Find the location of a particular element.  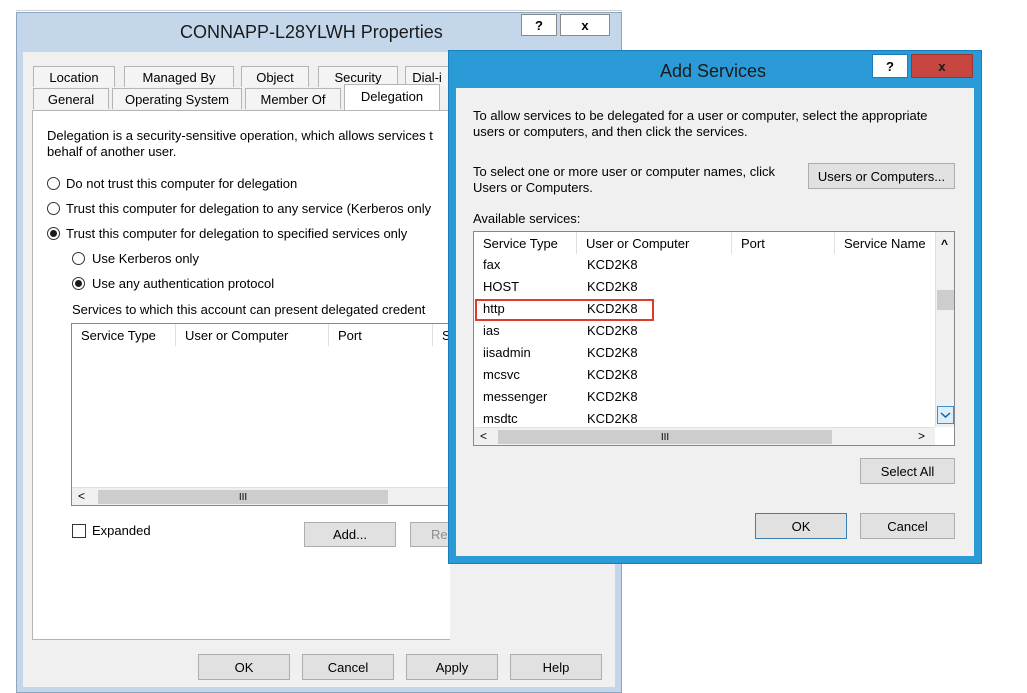

tab-managed-by: Managed By is located at coordinates (179, 76).